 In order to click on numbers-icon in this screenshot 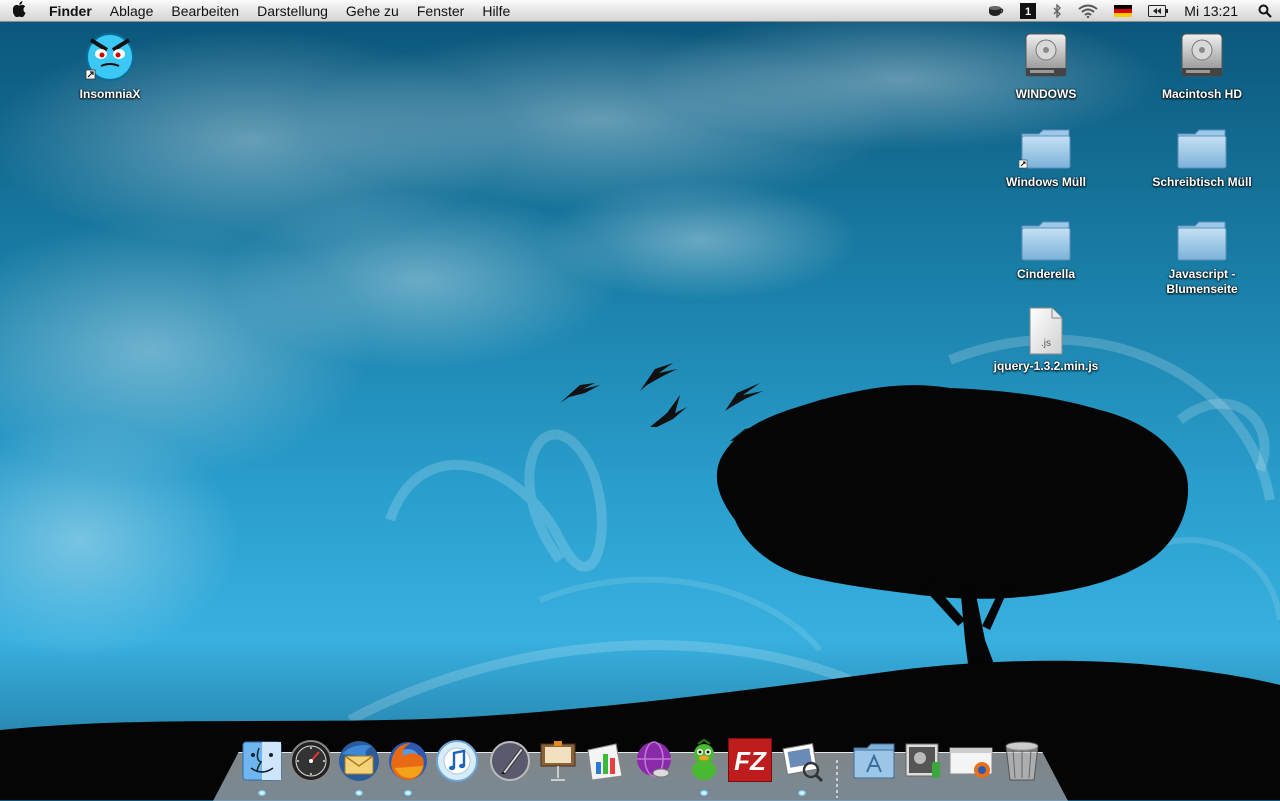, I will do `click(605, 761)`.